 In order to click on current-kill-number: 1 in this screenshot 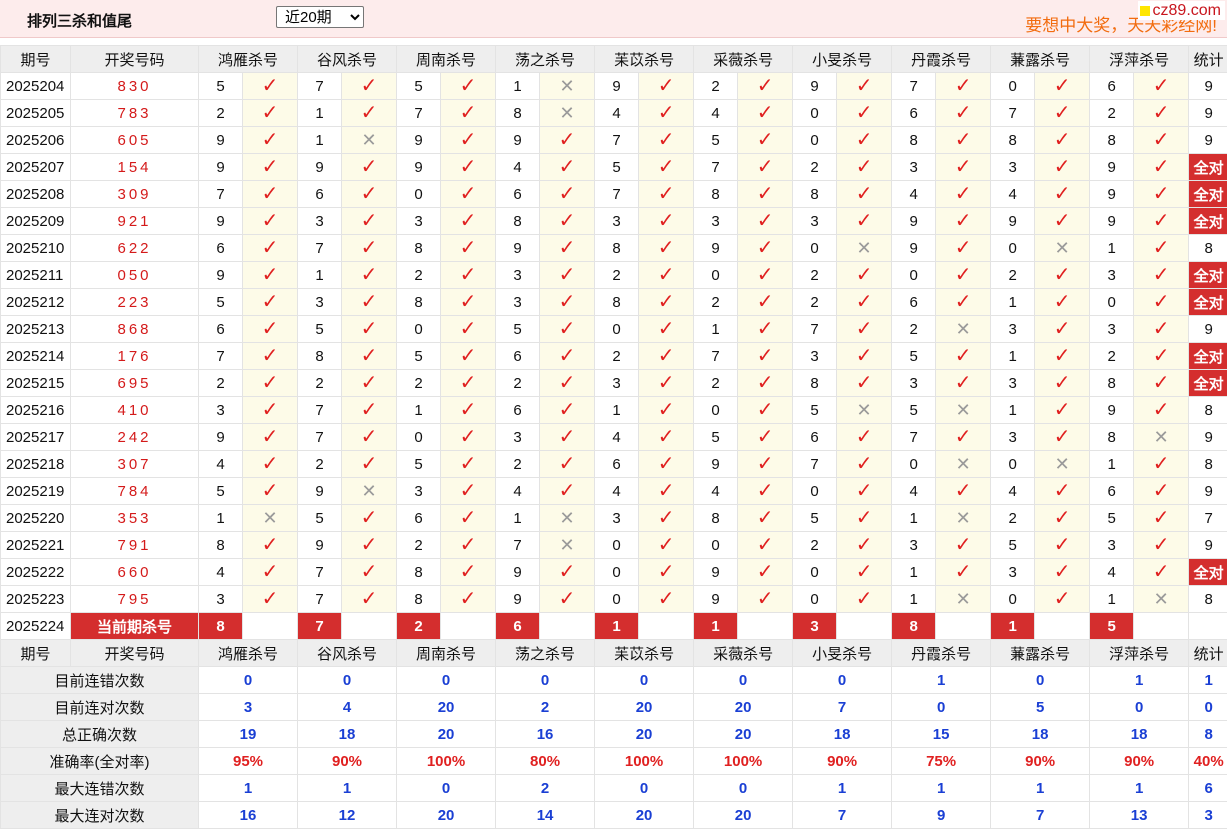, I will do `click(716, 626)`.